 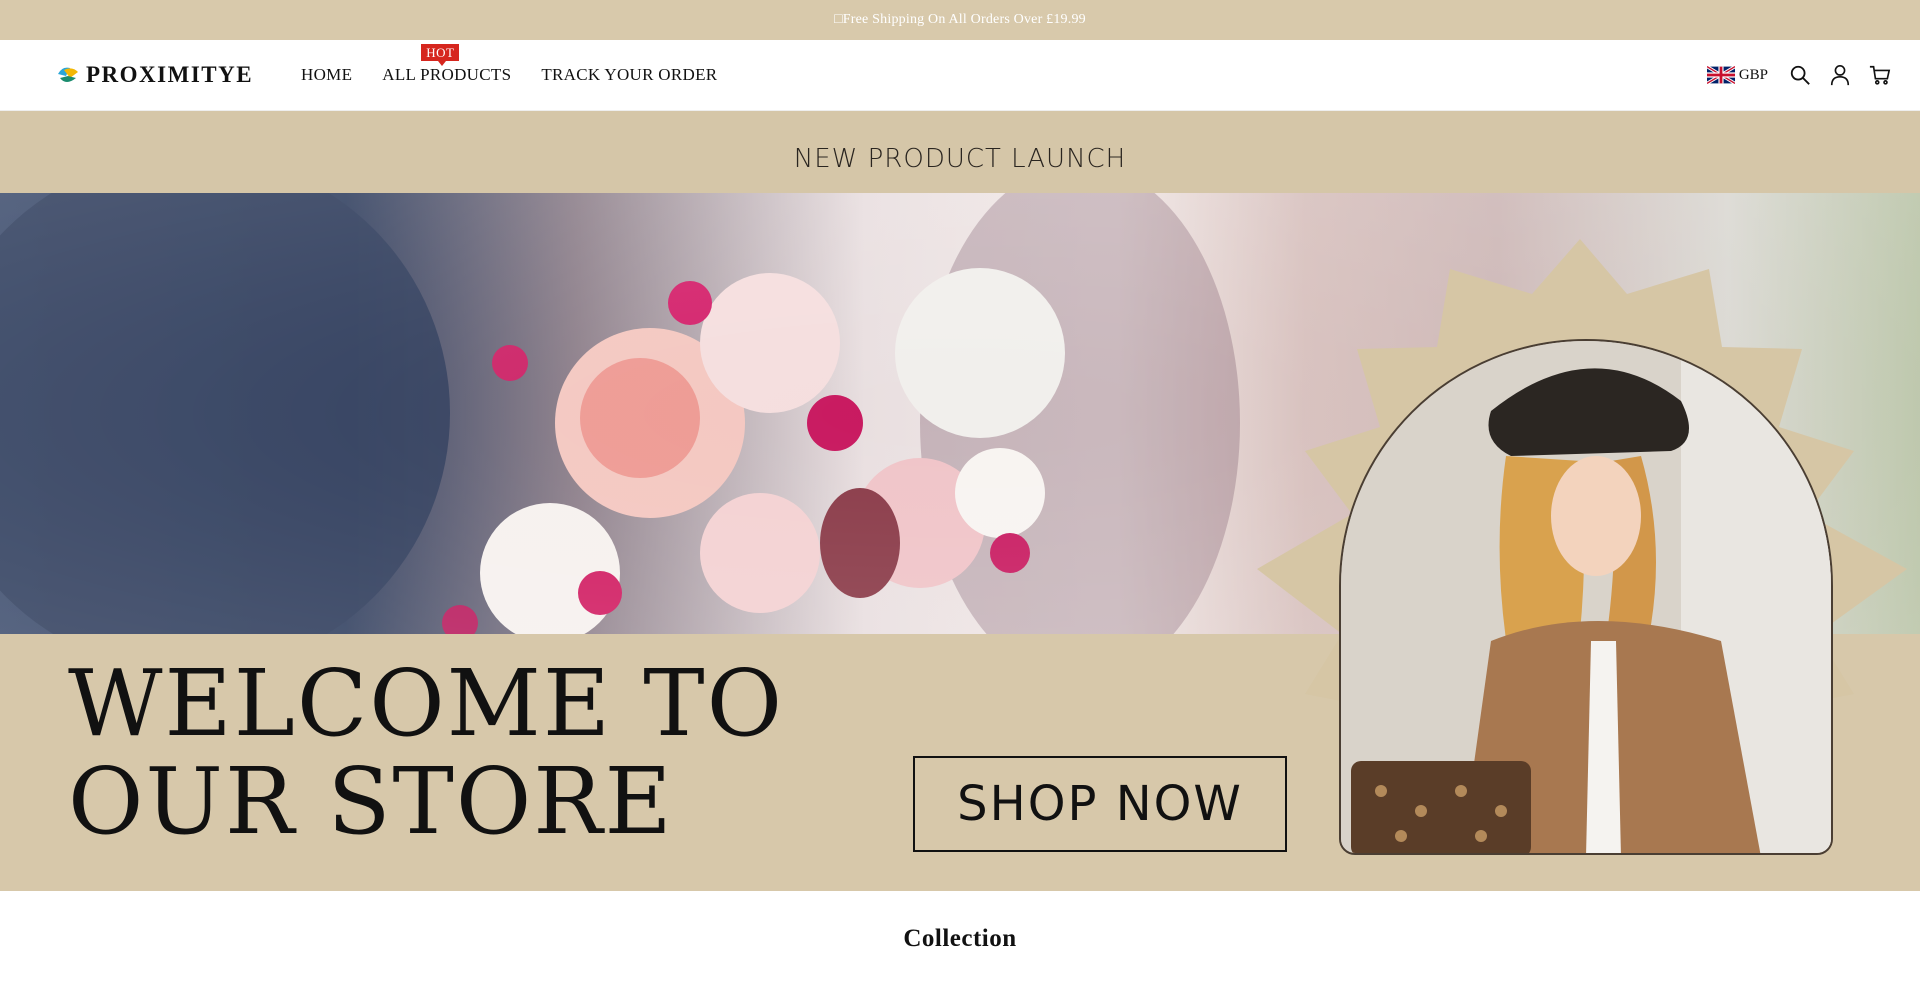 What do you see at coordinates (1586, 597) in the screenshot?
I see `model-portrait-image` at bounding box center [1586, 597].